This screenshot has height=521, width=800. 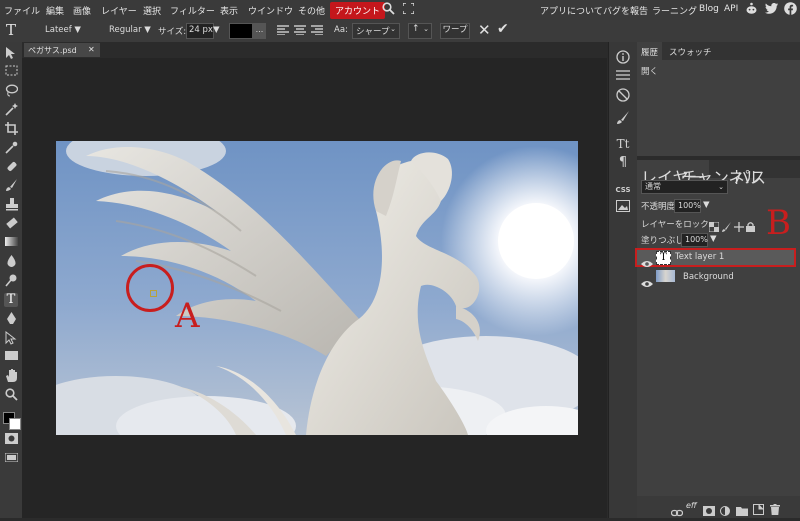 What do you see at coordinates (63, 30) in the screenshot?
I see `font-family-select: Lateef ▼` at bounding box center [63, 30].